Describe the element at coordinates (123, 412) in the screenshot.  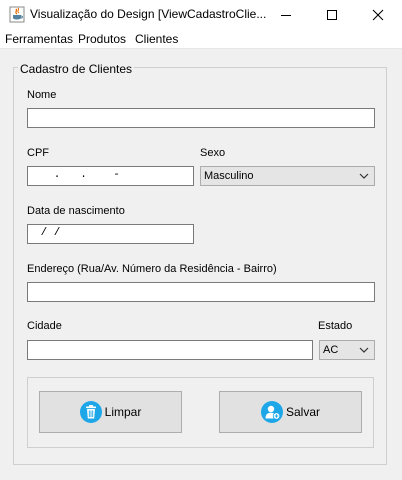
I see `limpar-label: Limpar` at that location.